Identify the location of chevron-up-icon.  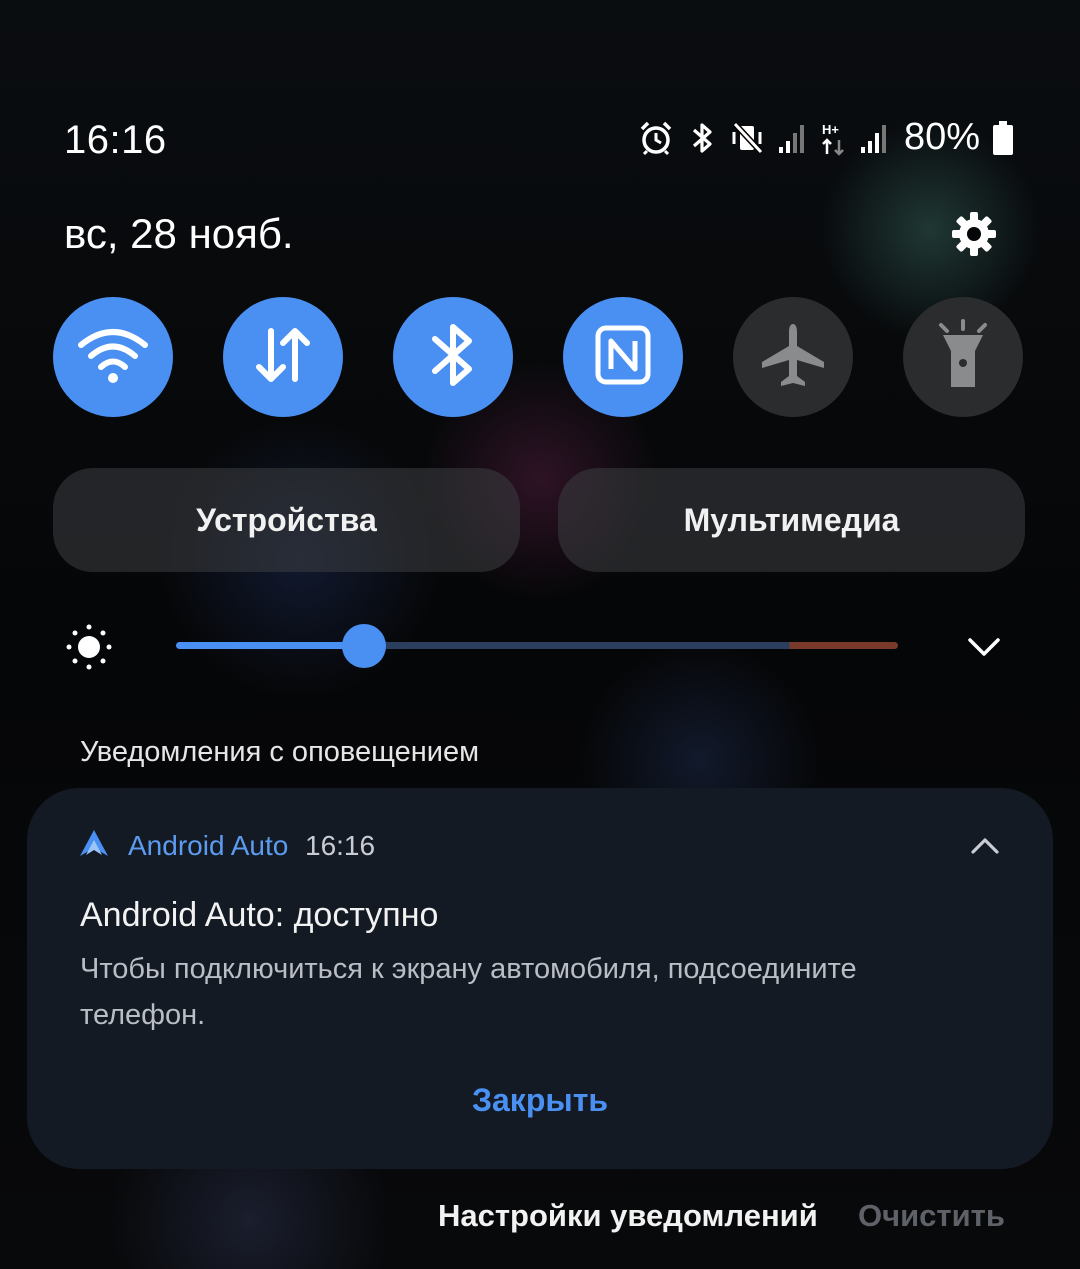
(985, 848).